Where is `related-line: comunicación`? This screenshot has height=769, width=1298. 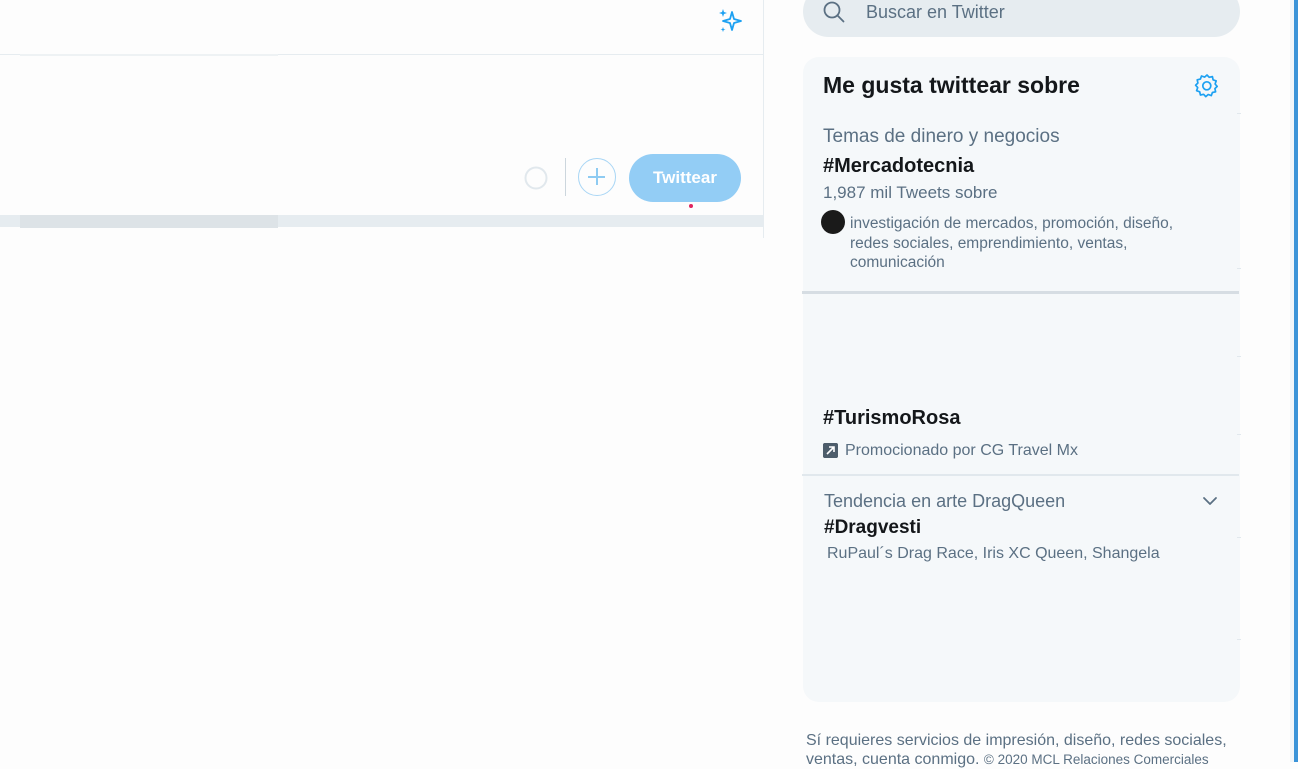 related-line: comunicación is located at coordinates (897, 262).